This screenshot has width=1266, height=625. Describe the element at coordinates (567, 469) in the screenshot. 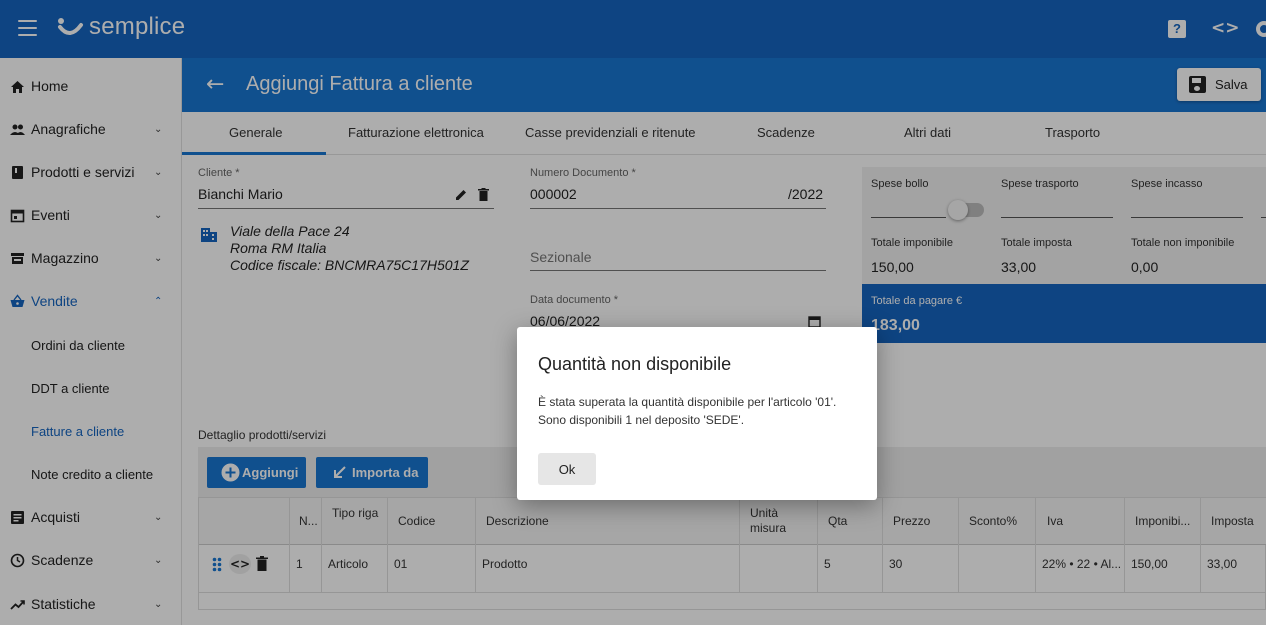

I see `ok-button: Ok` at that location.